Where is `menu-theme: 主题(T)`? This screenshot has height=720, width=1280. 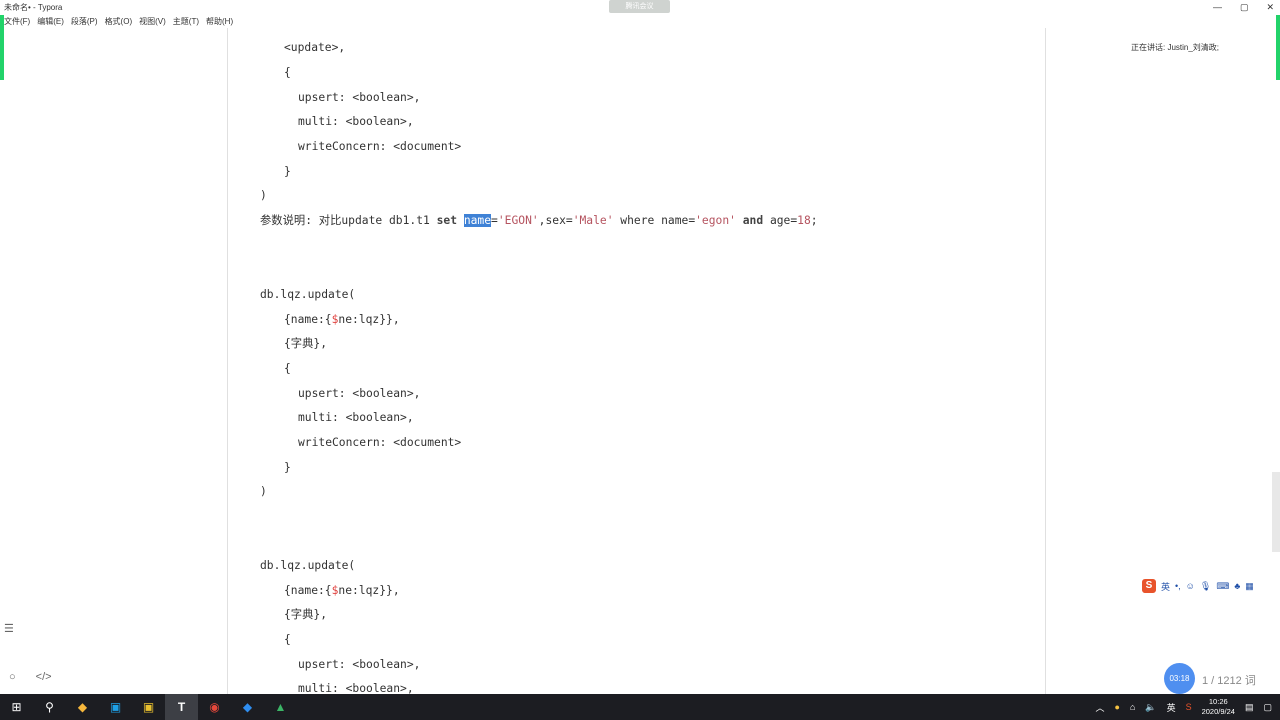 menu-theme: 主题(T) is located at coordinates (186, 21).